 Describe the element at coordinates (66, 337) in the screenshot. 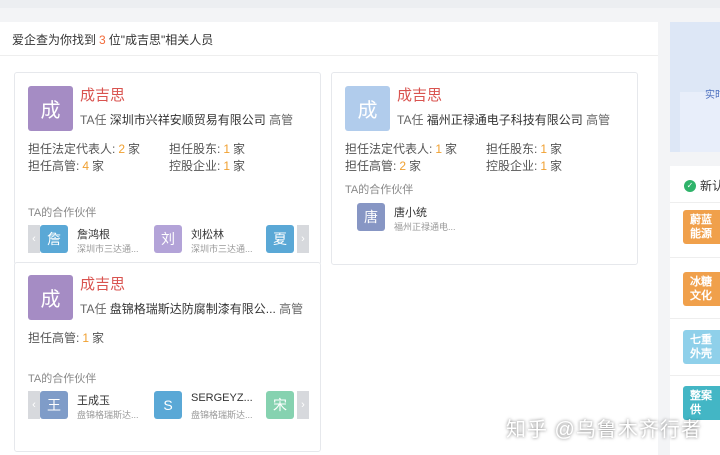

I see `stat-executive: 担任高管: 1 家` at that location.